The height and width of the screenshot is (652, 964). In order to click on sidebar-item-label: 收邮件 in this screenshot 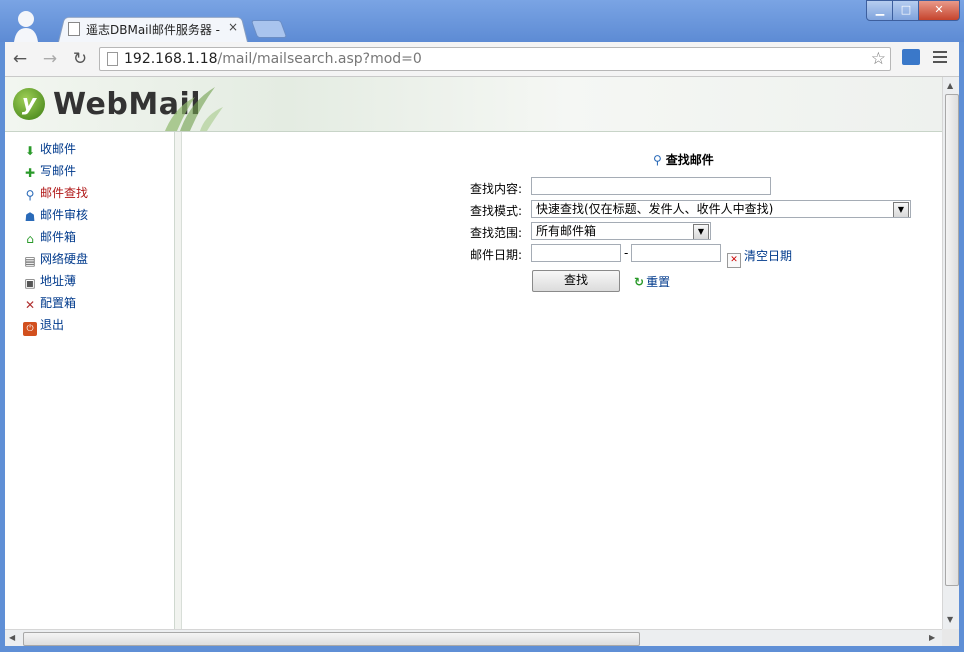, I will do `click(58, 149)`.